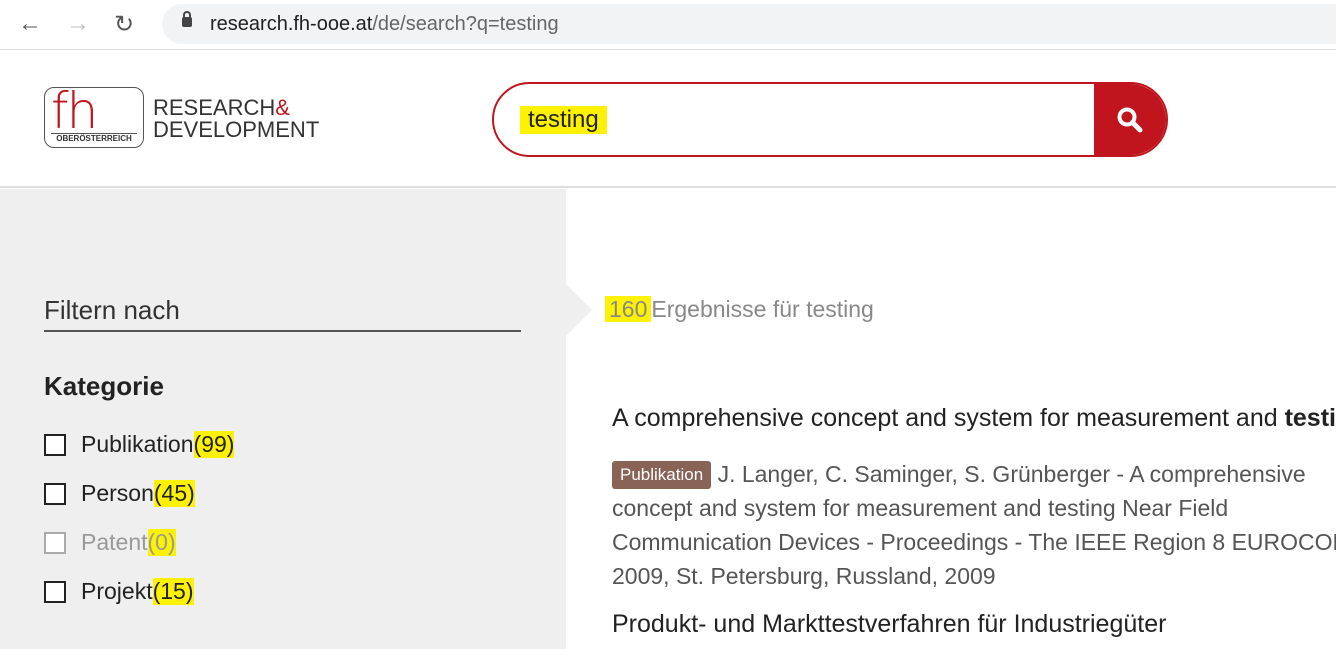 The width and height of the screenshot is (1336, 649). Describe the element at coordinates (579, 310) in the screenshot. I see `sidebar-notch` at that location.